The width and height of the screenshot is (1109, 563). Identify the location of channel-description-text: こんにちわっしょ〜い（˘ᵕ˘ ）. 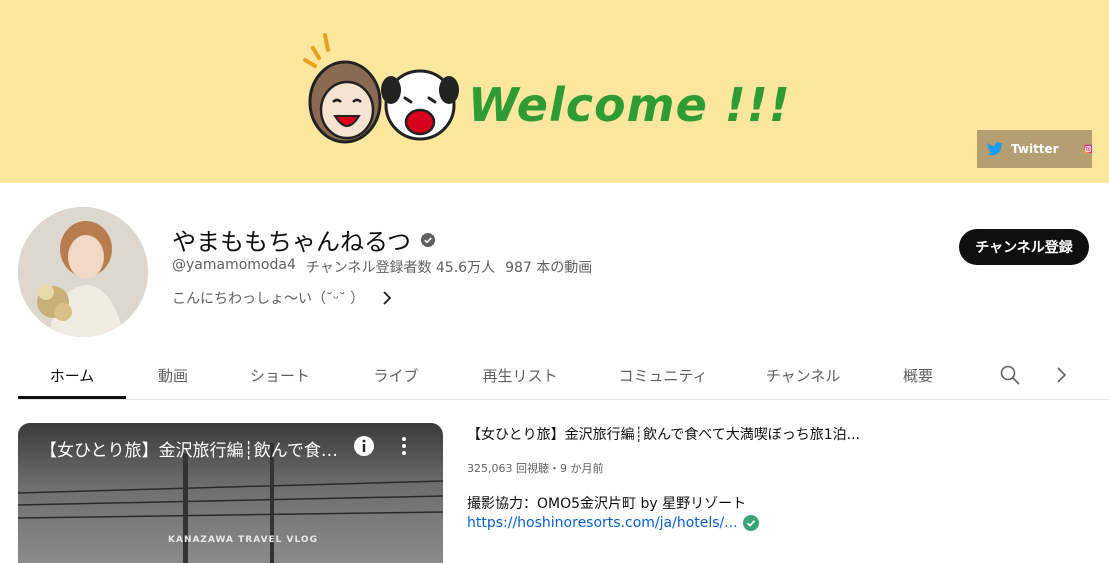
(268, 299).